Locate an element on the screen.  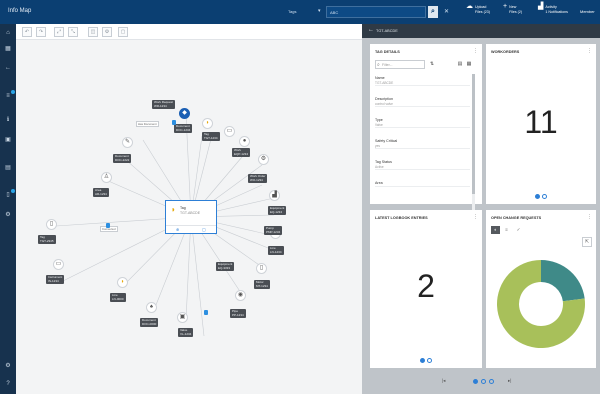
info-icon: ℹ is located at coordinates (8, 120).